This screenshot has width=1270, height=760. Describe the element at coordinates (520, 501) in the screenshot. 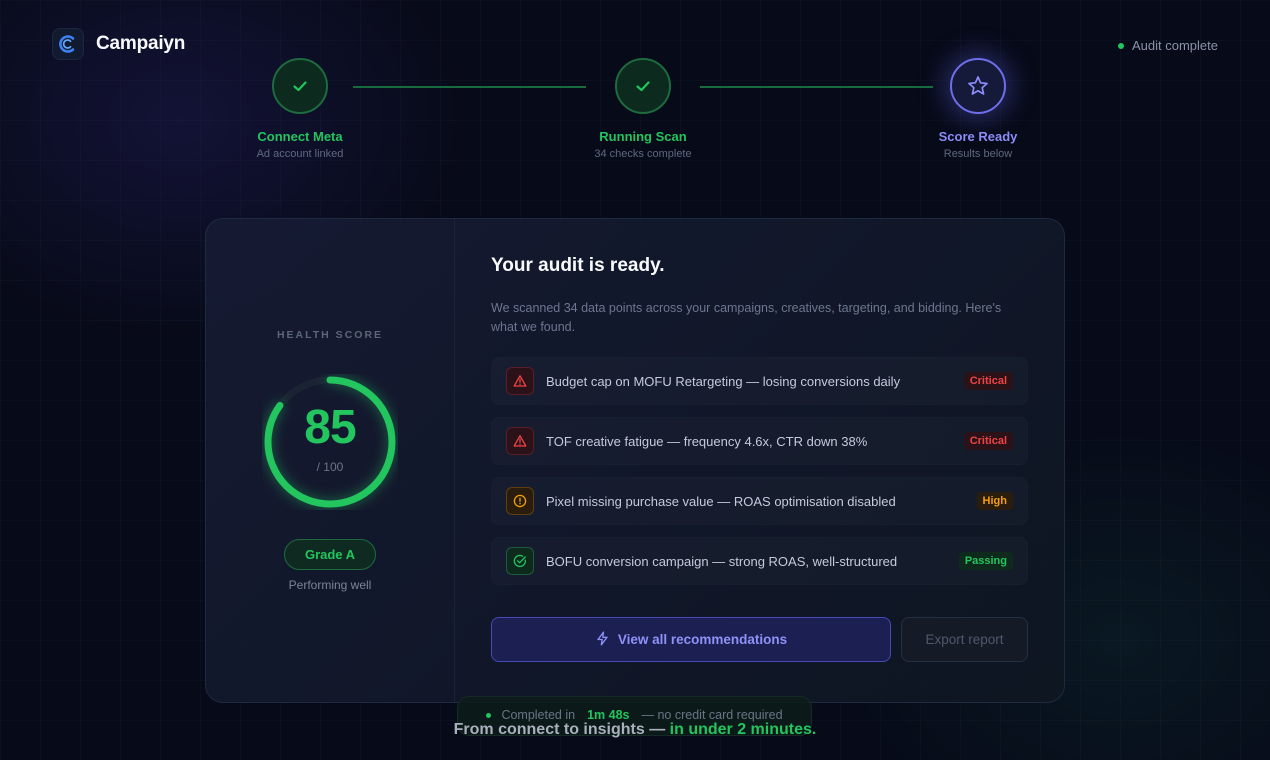

I see `alert-circle-icon` at that location.